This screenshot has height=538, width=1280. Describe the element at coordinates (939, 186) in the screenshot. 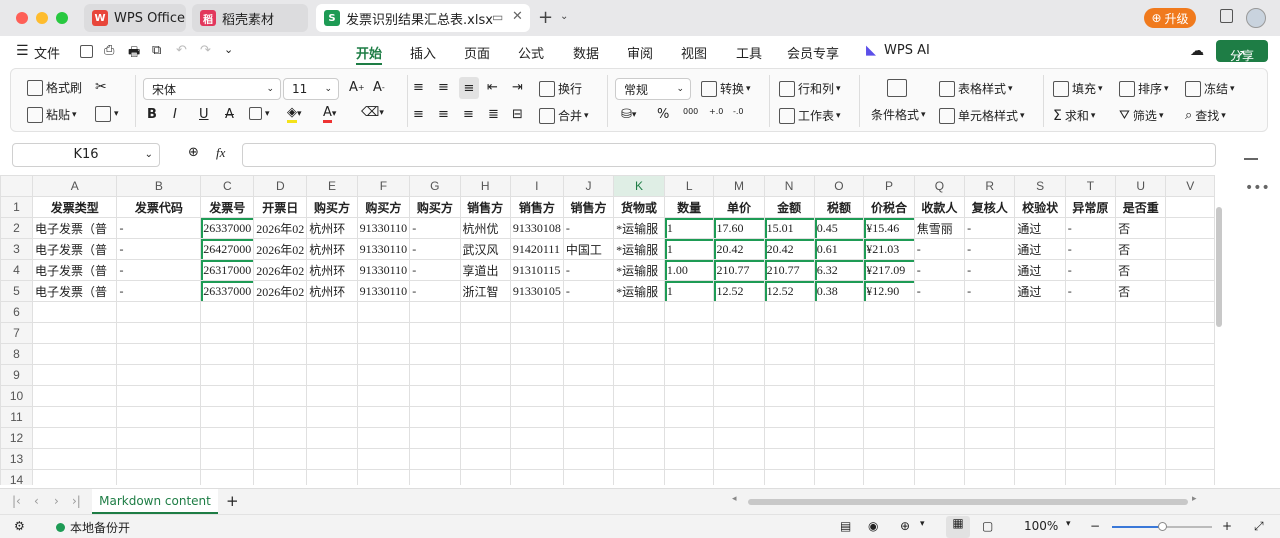

I see `column-header-q: Q` at that location.